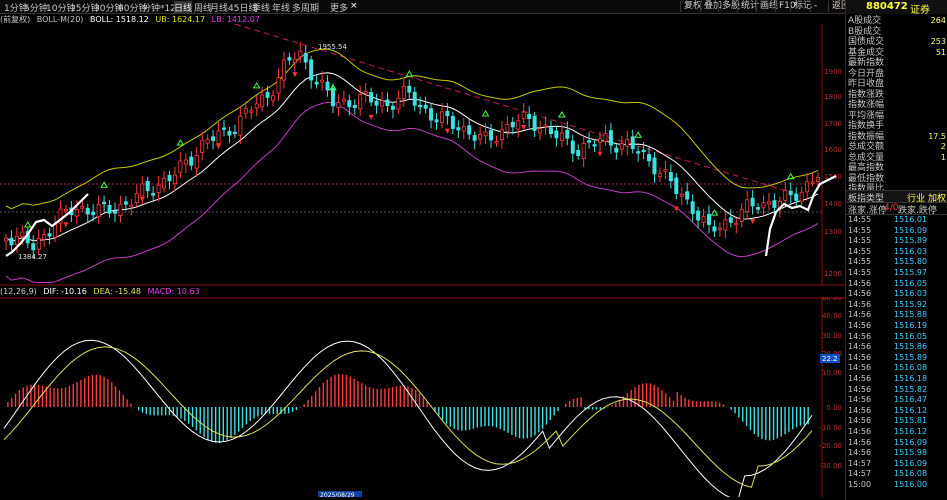  What do you see at coordinates (911, 325) in the screenshot?
I see `tick-price: 1516.19` at bounding box center [911, 325].